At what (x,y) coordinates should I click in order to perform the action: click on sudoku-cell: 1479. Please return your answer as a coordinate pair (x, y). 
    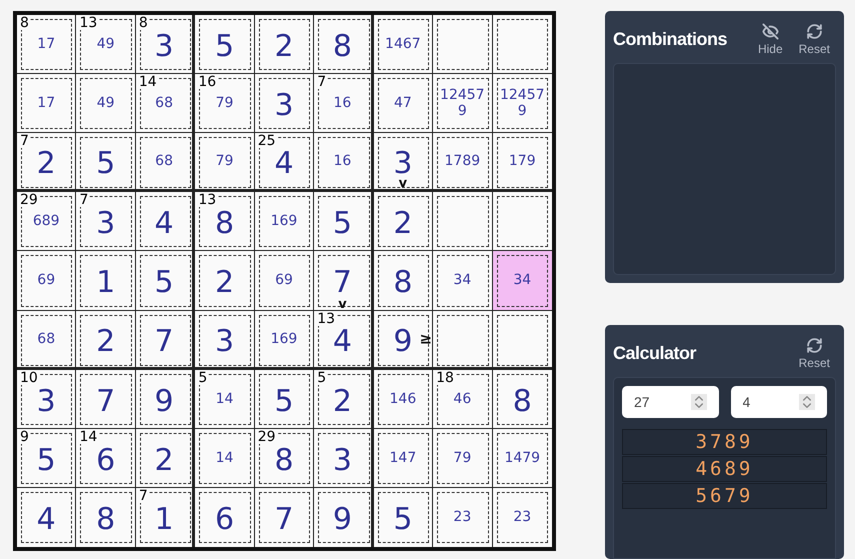
    Looking at the image, I should click on (522, 458).